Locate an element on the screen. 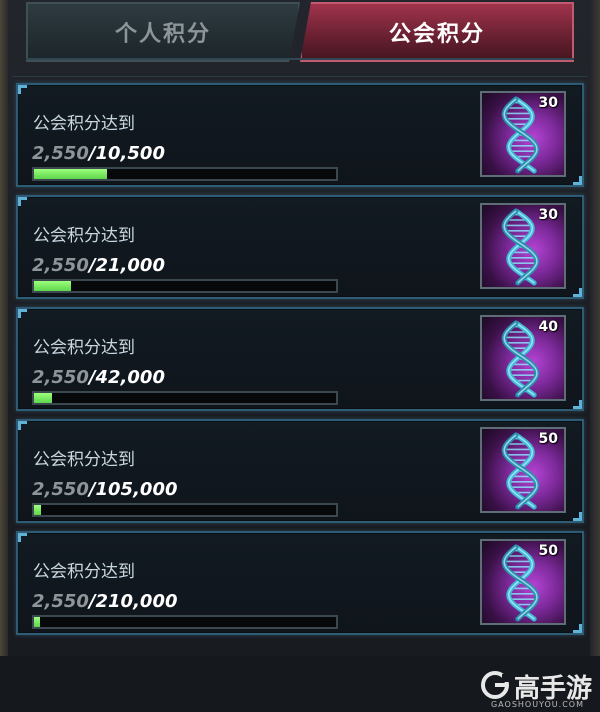 The width and height of the screenshot is (600, 712). target-points: /21,000 is located at coordinates (126, 265).